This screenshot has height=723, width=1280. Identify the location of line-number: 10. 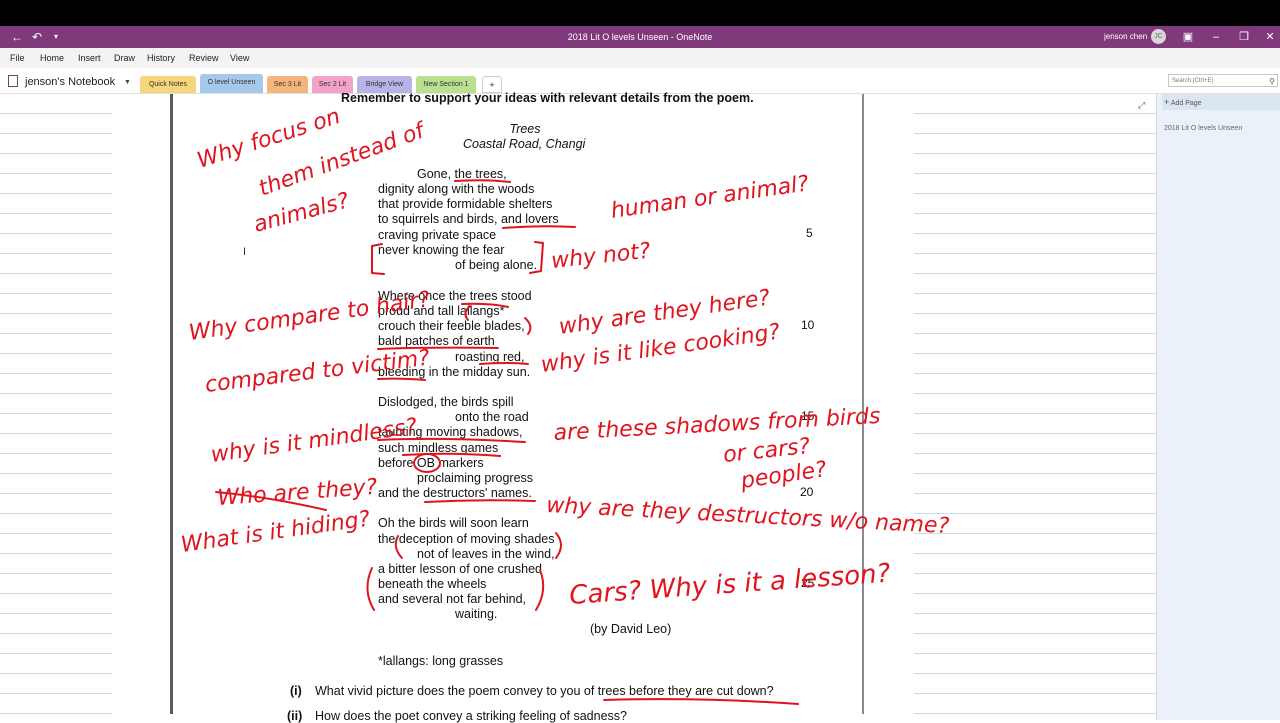
(808, 325).